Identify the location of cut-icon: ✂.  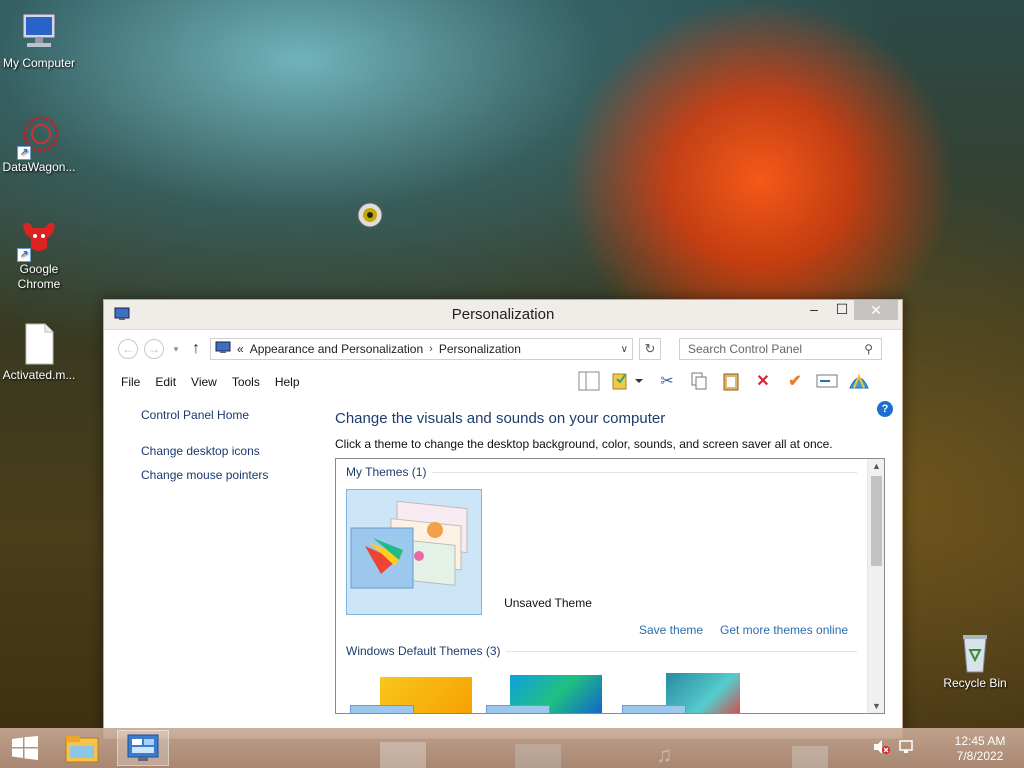
(667, 381).